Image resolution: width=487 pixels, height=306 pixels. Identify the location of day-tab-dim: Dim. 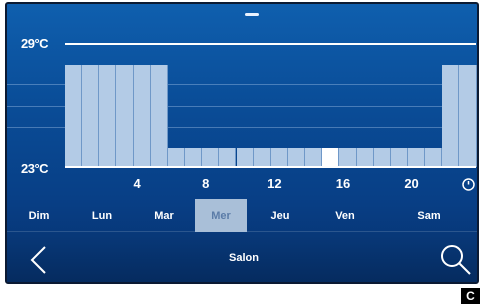
(39, 215).